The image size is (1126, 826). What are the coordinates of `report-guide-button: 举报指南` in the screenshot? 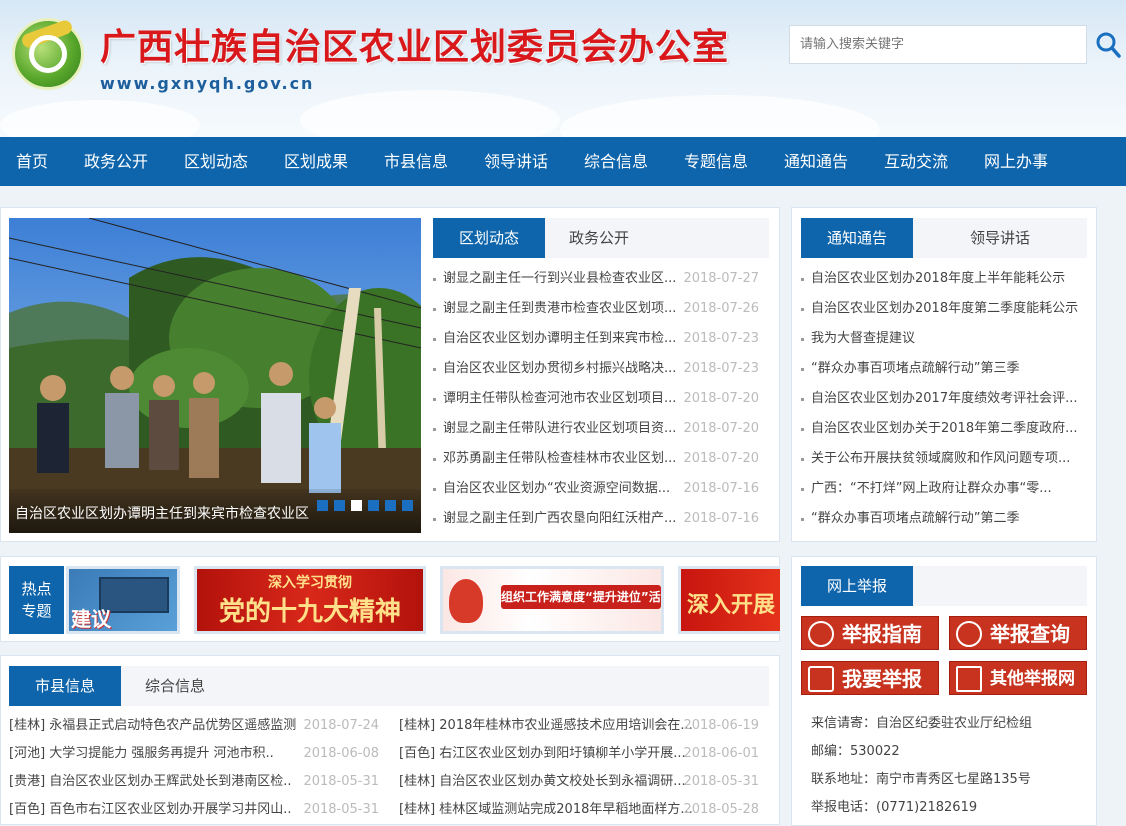 It's located at (870, 633).